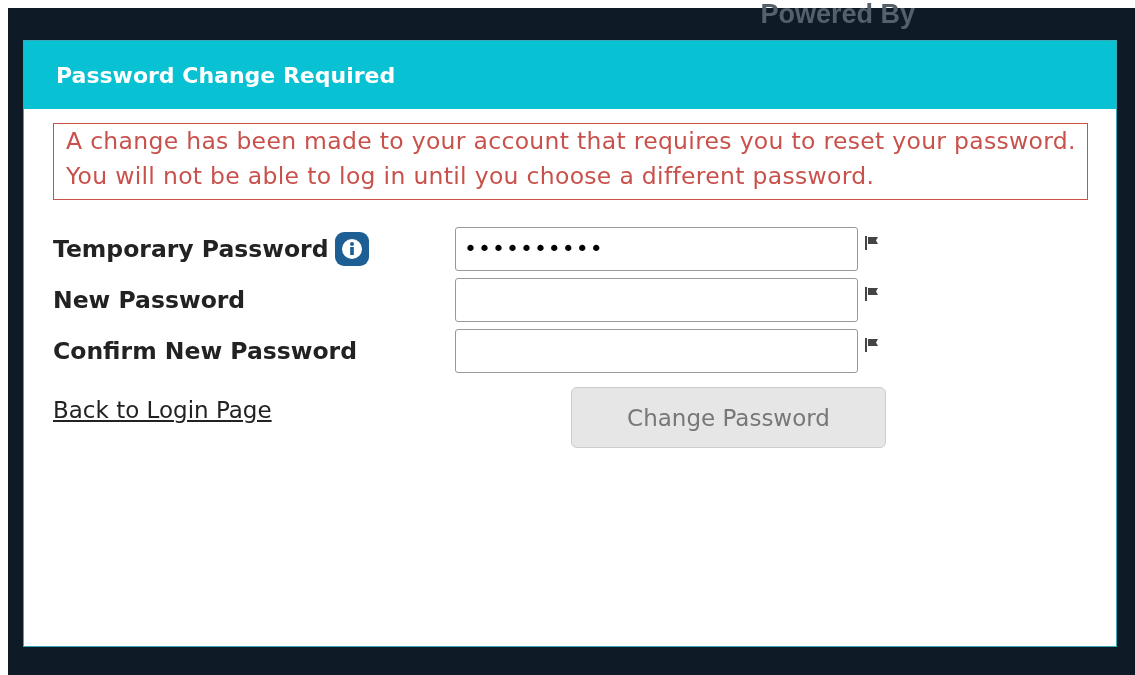 The height and width of the screenshot is (675, 1135). What do you see at coordinates (351, 248) in the screenshot?
I see `info-icon` at bounding box center [351, 248].